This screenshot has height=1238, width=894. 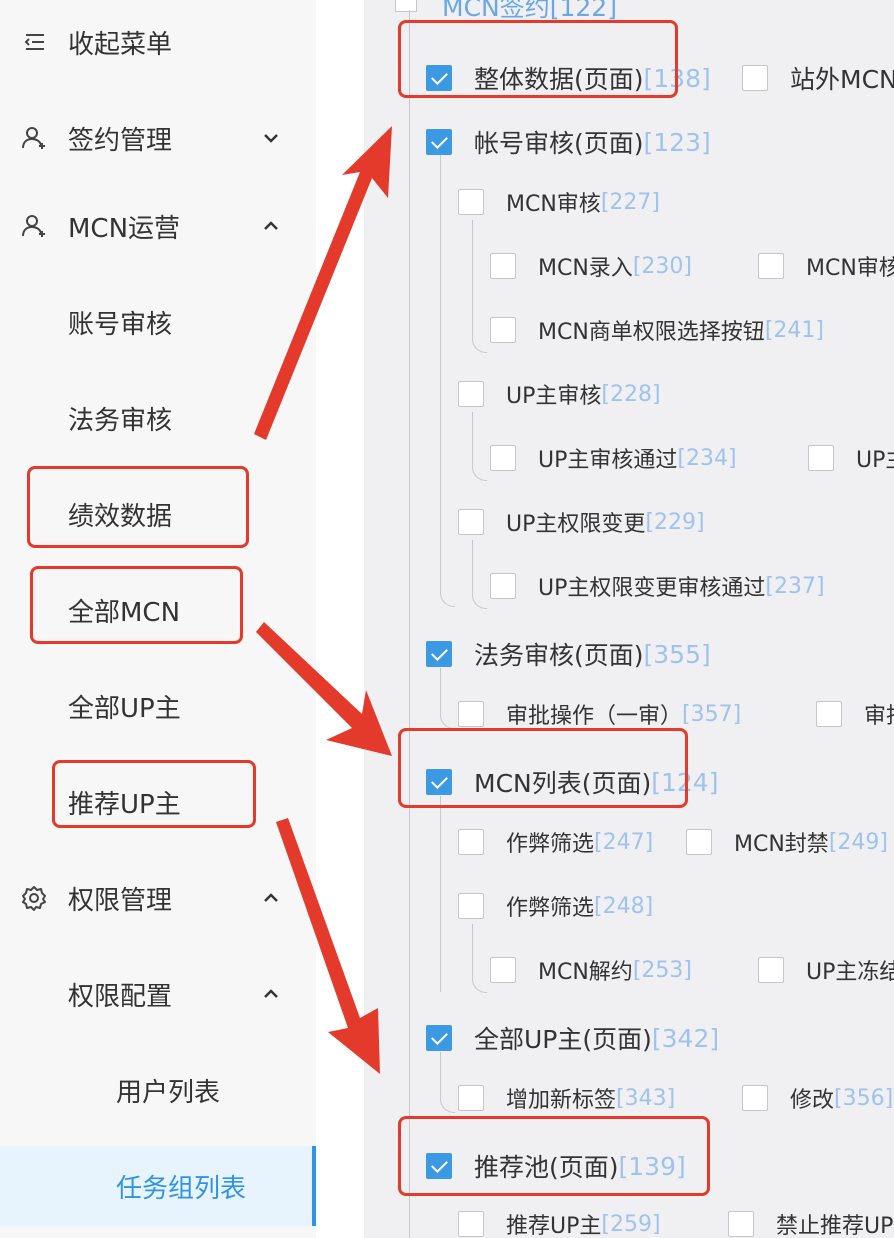 What do you see at coordinates (340, 619) in the screenshot?
I see `panel-gutter` at bounding box center [340, 619].